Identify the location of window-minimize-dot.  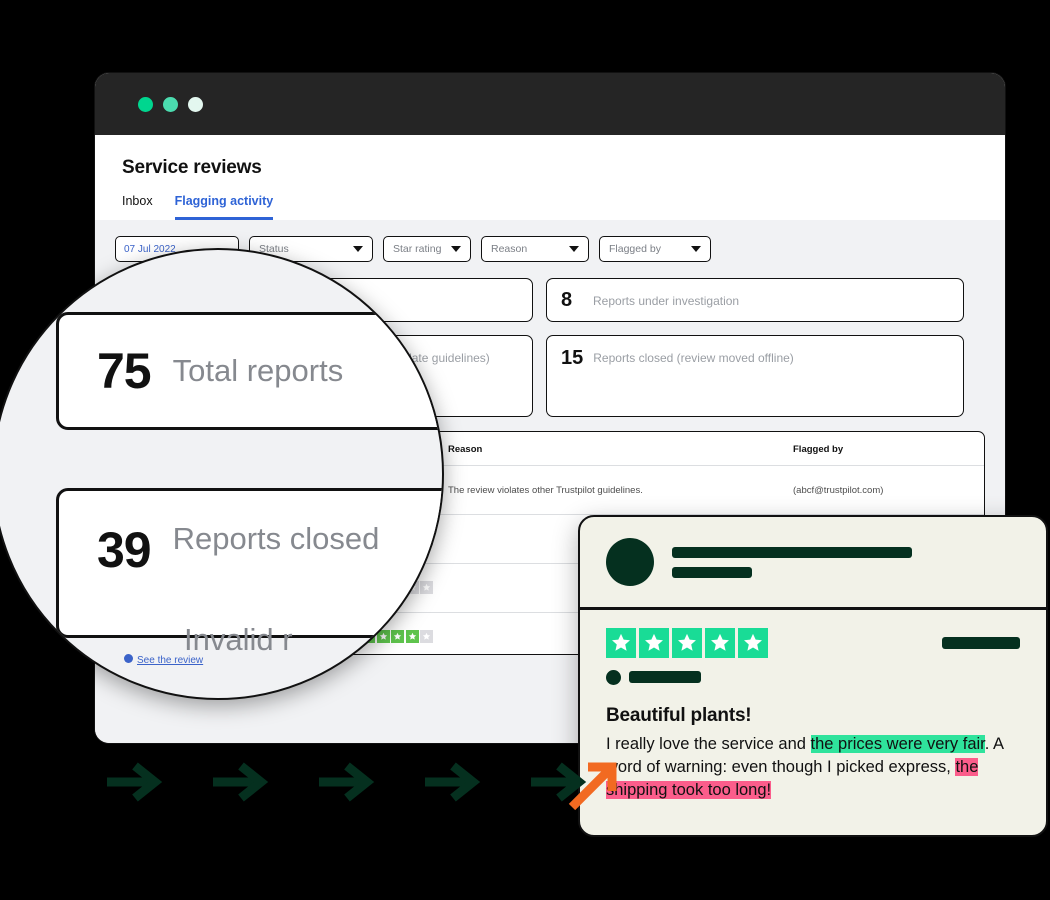
(170, 104).